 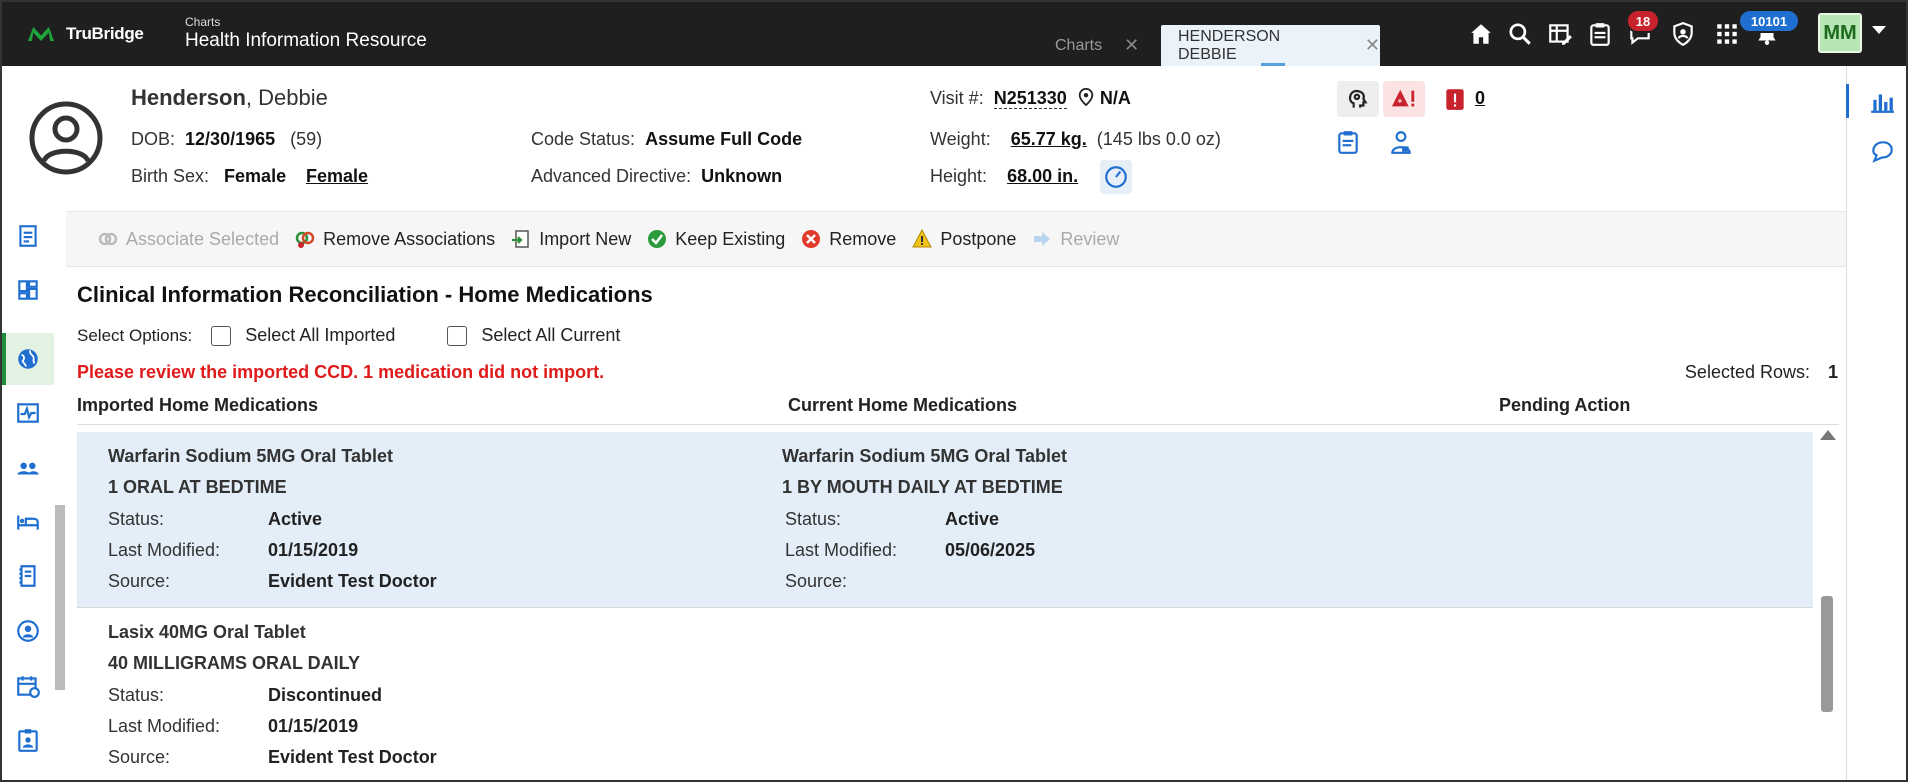 I want to click on alert-count-link: 0, so click(x=1480, y=98).